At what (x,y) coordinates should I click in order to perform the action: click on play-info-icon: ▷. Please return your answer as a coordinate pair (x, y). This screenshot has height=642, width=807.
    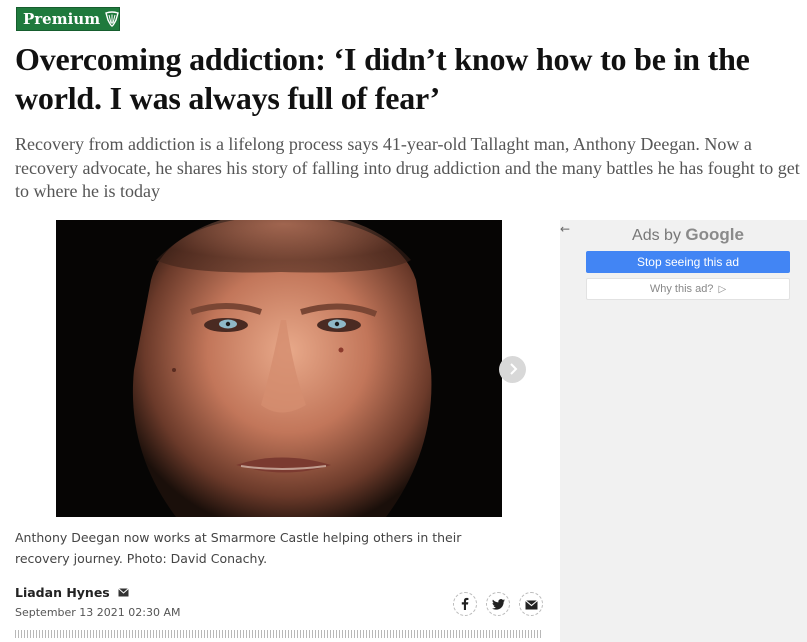
    Looking at the image, I should click on (722, 289).